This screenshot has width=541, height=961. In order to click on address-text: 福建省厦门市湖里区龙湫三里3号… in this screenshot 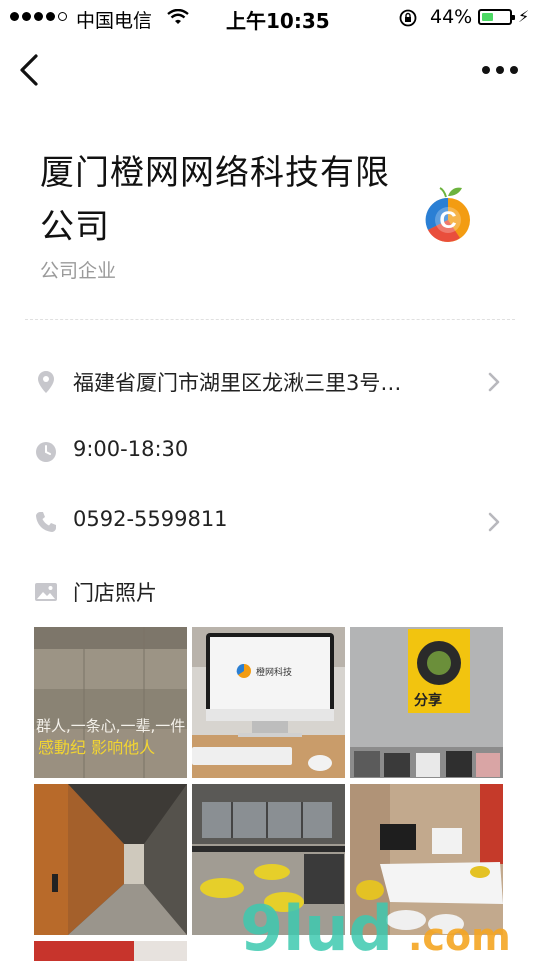, I will do `click(237, 383)`.